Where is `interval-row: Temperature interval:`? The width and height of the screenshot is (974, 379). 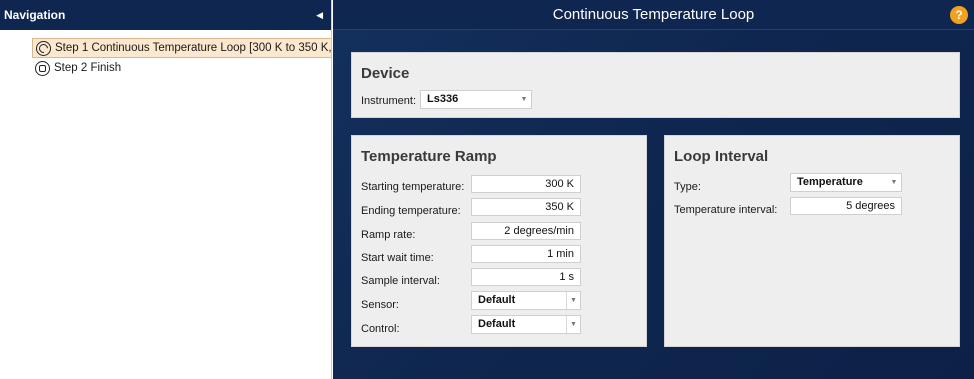
interval-row: Temperature interval: is located at coordinates (725, 209).